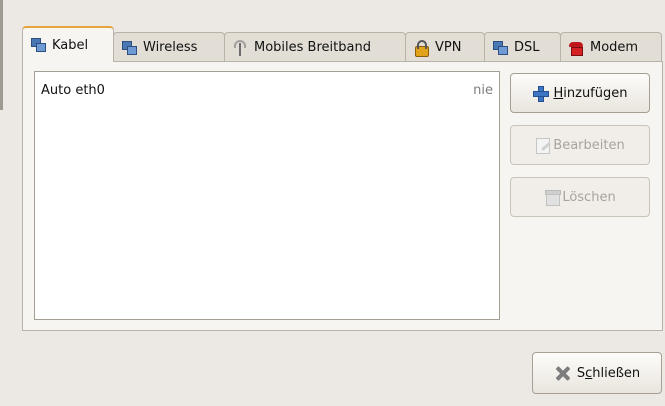 This screenshot has width=665, height=406. What do you see at coordinates (421, 48) in the screenshot?
I see `lock-icon` at bounding box center [421, 48].